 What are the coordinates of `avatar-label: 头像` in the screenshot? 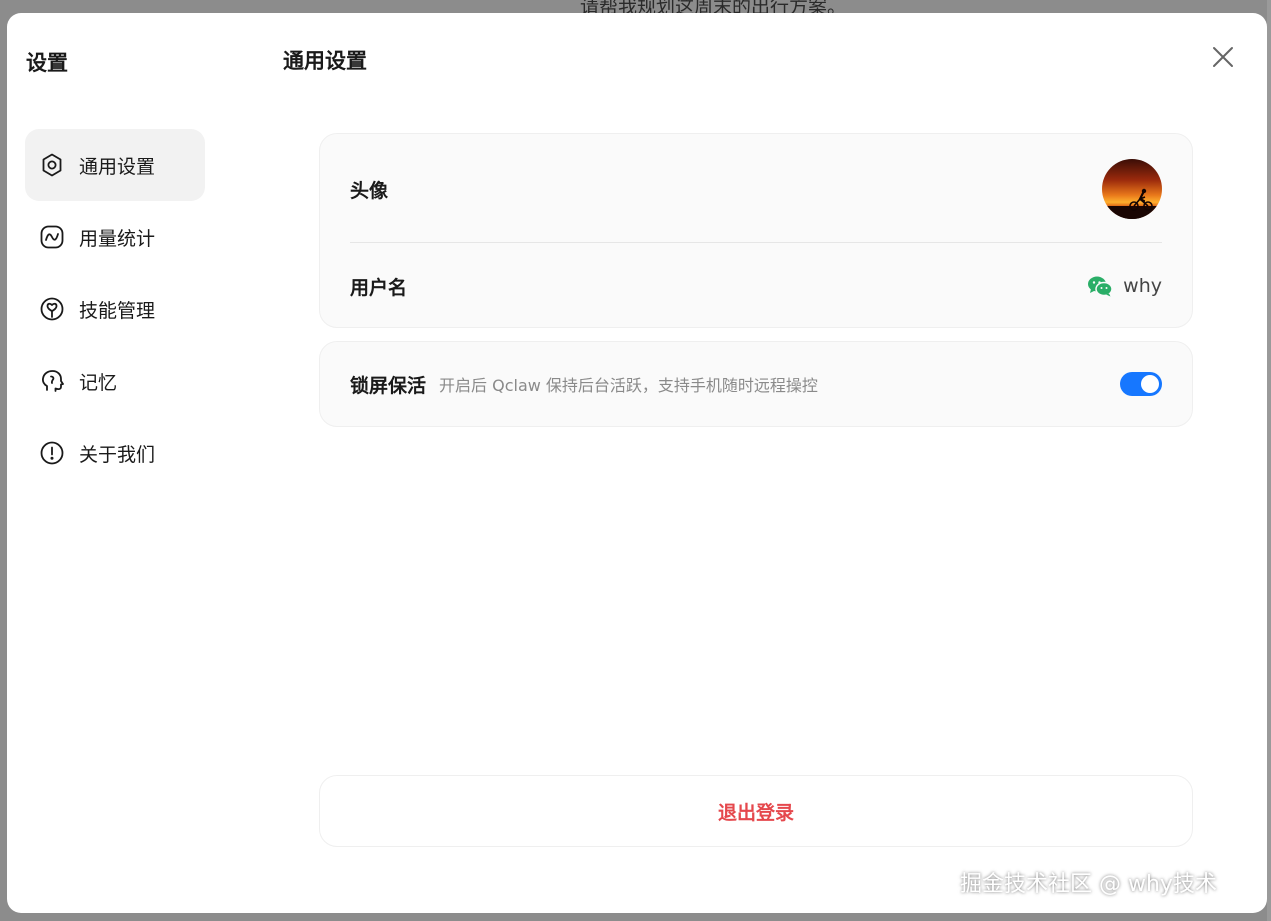 It's located at (369, 190).